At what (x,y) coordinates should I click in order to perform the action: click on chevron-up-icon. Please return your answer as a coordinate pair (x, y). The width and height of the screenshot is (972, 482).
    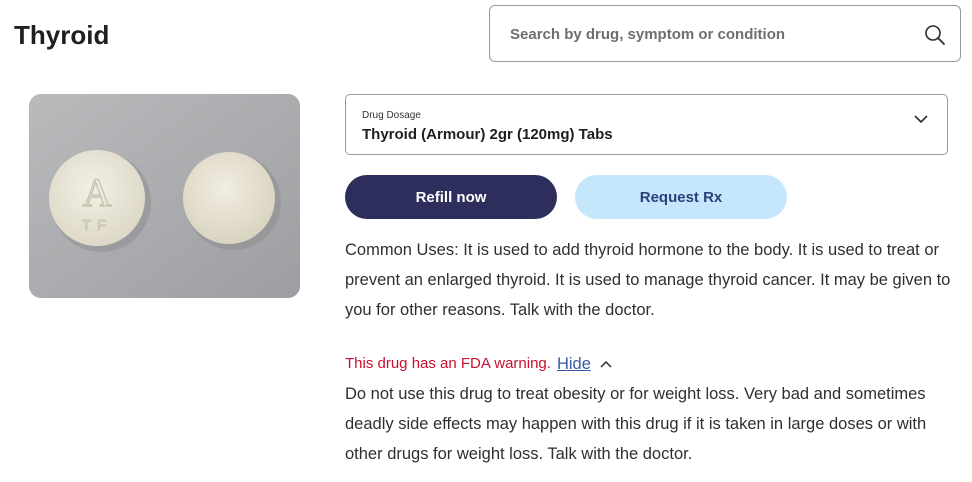
    Looking at the image, I should click on (606, 364).